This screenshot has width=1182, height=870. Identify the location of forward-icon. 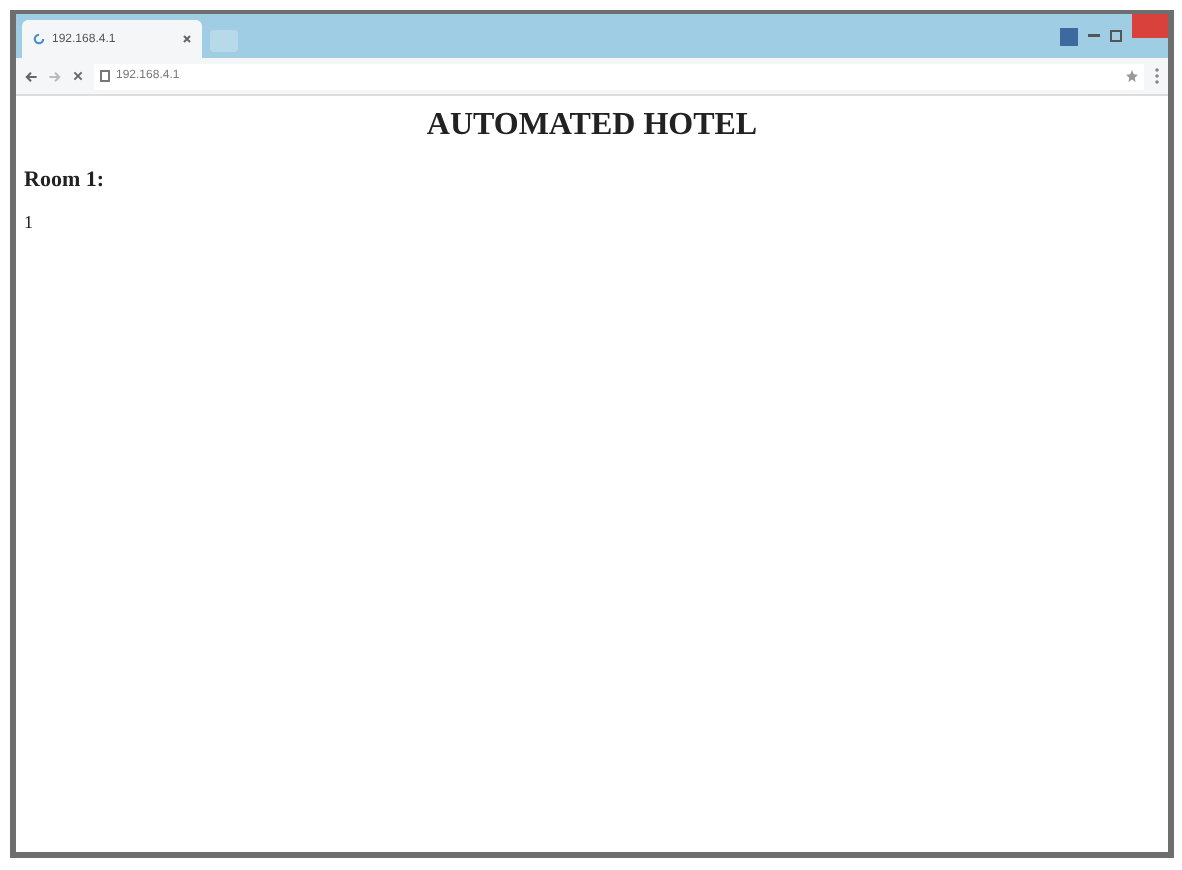
(55, 76).